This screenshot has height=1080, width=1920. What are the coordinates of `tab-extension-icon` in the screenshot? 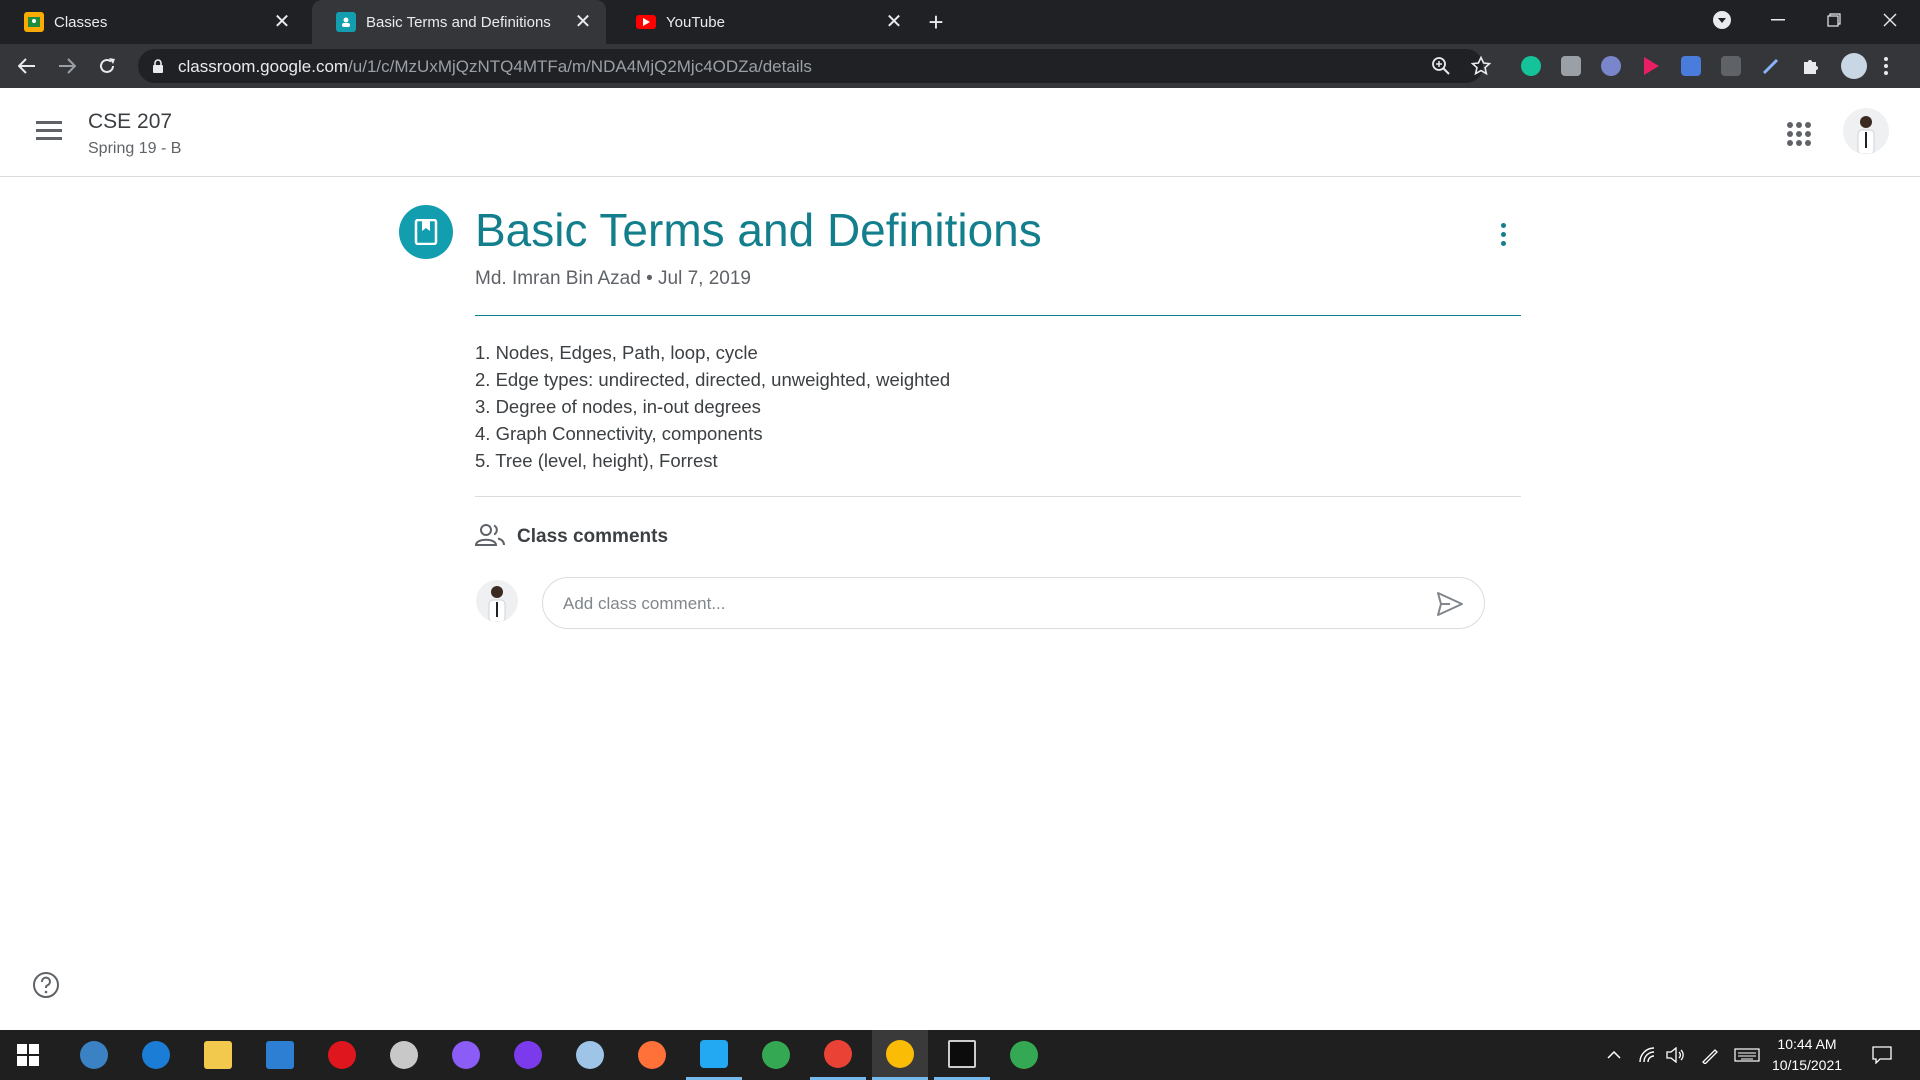 It's located at (1731, 66).